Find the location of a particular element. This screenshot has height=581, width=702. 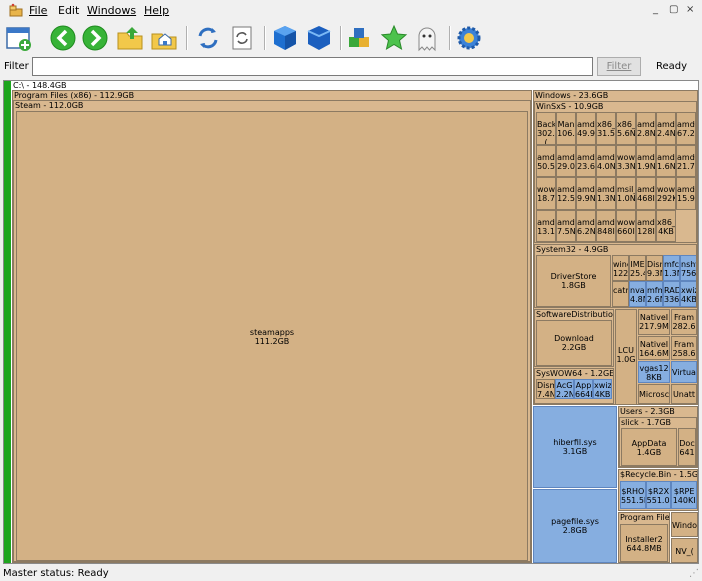

restore-button: ▢ is located at coordinates (673, 9).